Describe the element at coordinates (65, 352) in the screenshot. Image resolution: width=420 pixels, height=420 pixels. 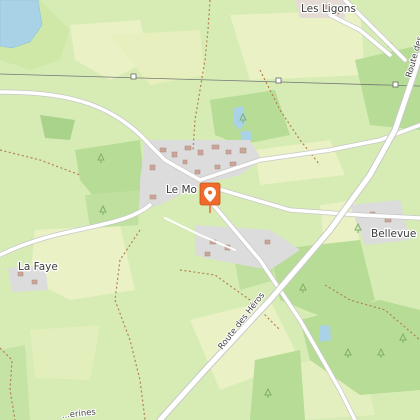
I see `meadow-area` at that location.